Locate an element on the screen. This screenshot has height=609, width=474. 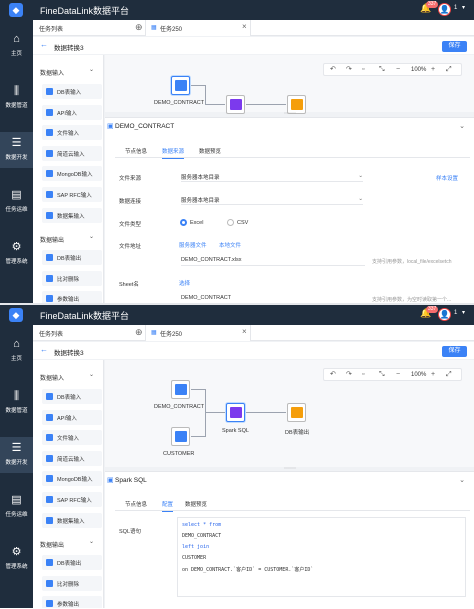
radio-excel is located at coordinates (183, 222).